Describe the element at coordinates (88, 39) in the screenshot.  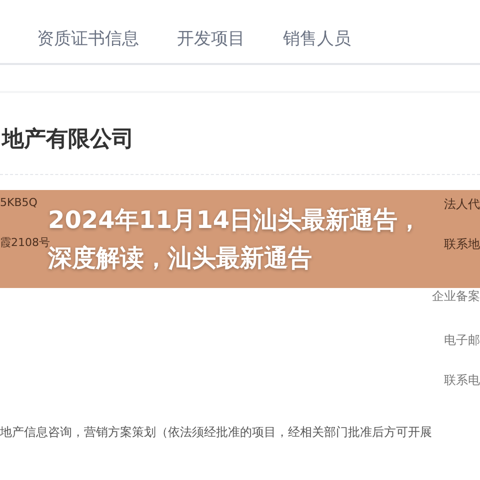
I see `nav-tab: 资质证书信息` at that location.